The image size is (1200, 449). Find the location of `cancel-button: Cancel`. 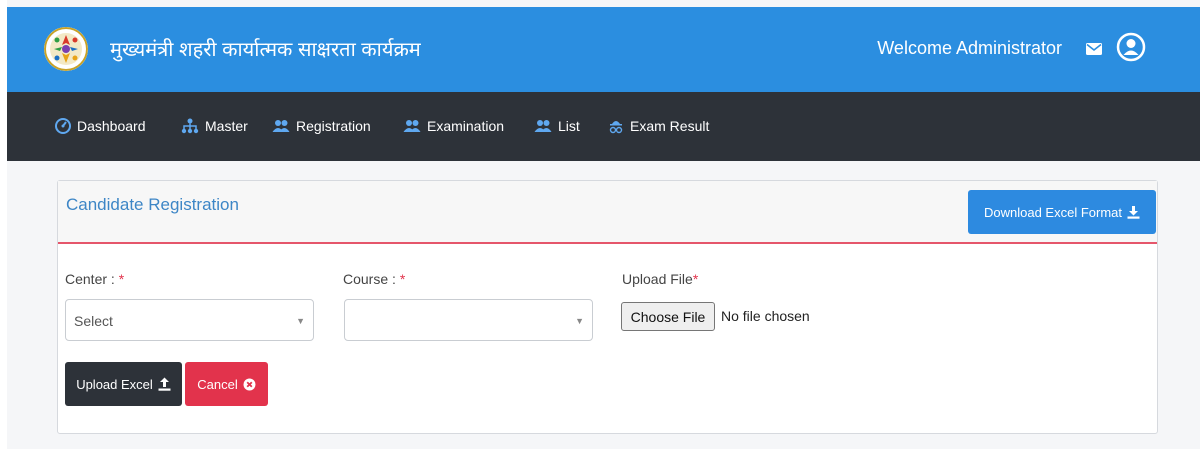

cancel-button: Cancel is located at coordinates (226, 384).